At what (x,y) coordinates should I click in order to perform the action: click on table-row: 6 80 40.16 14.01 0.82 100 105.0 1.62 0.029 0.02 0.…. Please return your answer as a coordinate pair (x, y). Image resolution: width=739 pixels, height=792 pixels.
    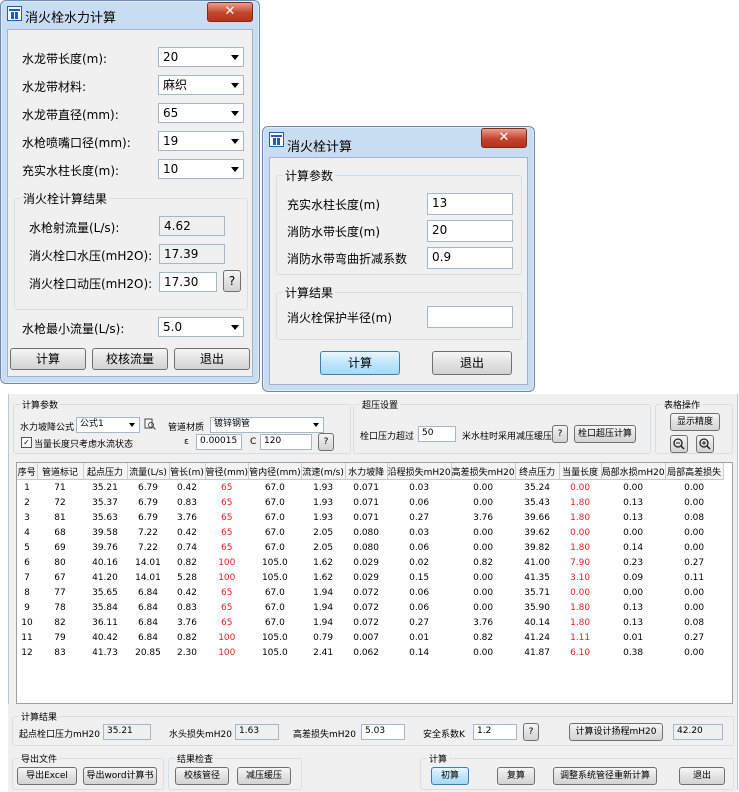
    Looking at the image, I should click on (370, 562).